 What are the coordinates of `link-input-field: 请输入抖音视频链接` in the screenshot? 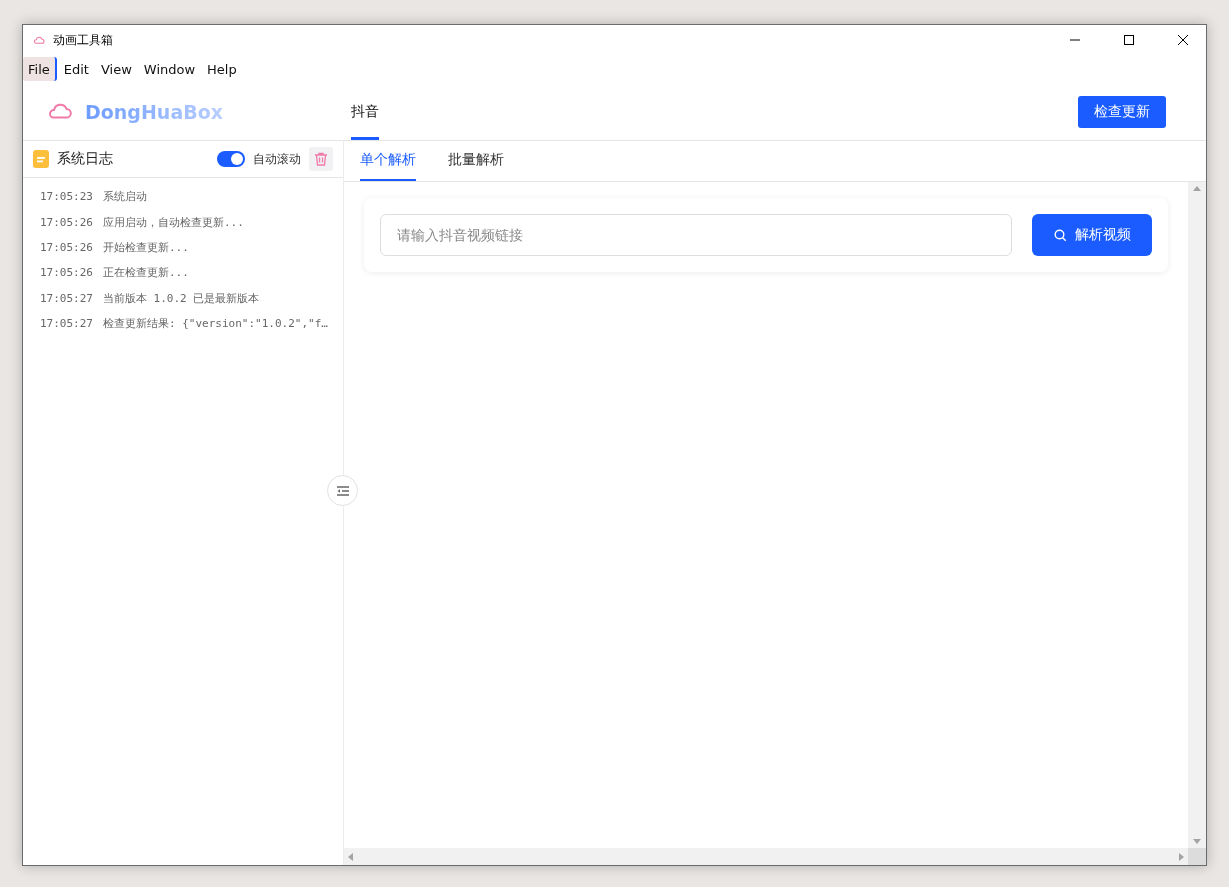 It's located at (696, 235).